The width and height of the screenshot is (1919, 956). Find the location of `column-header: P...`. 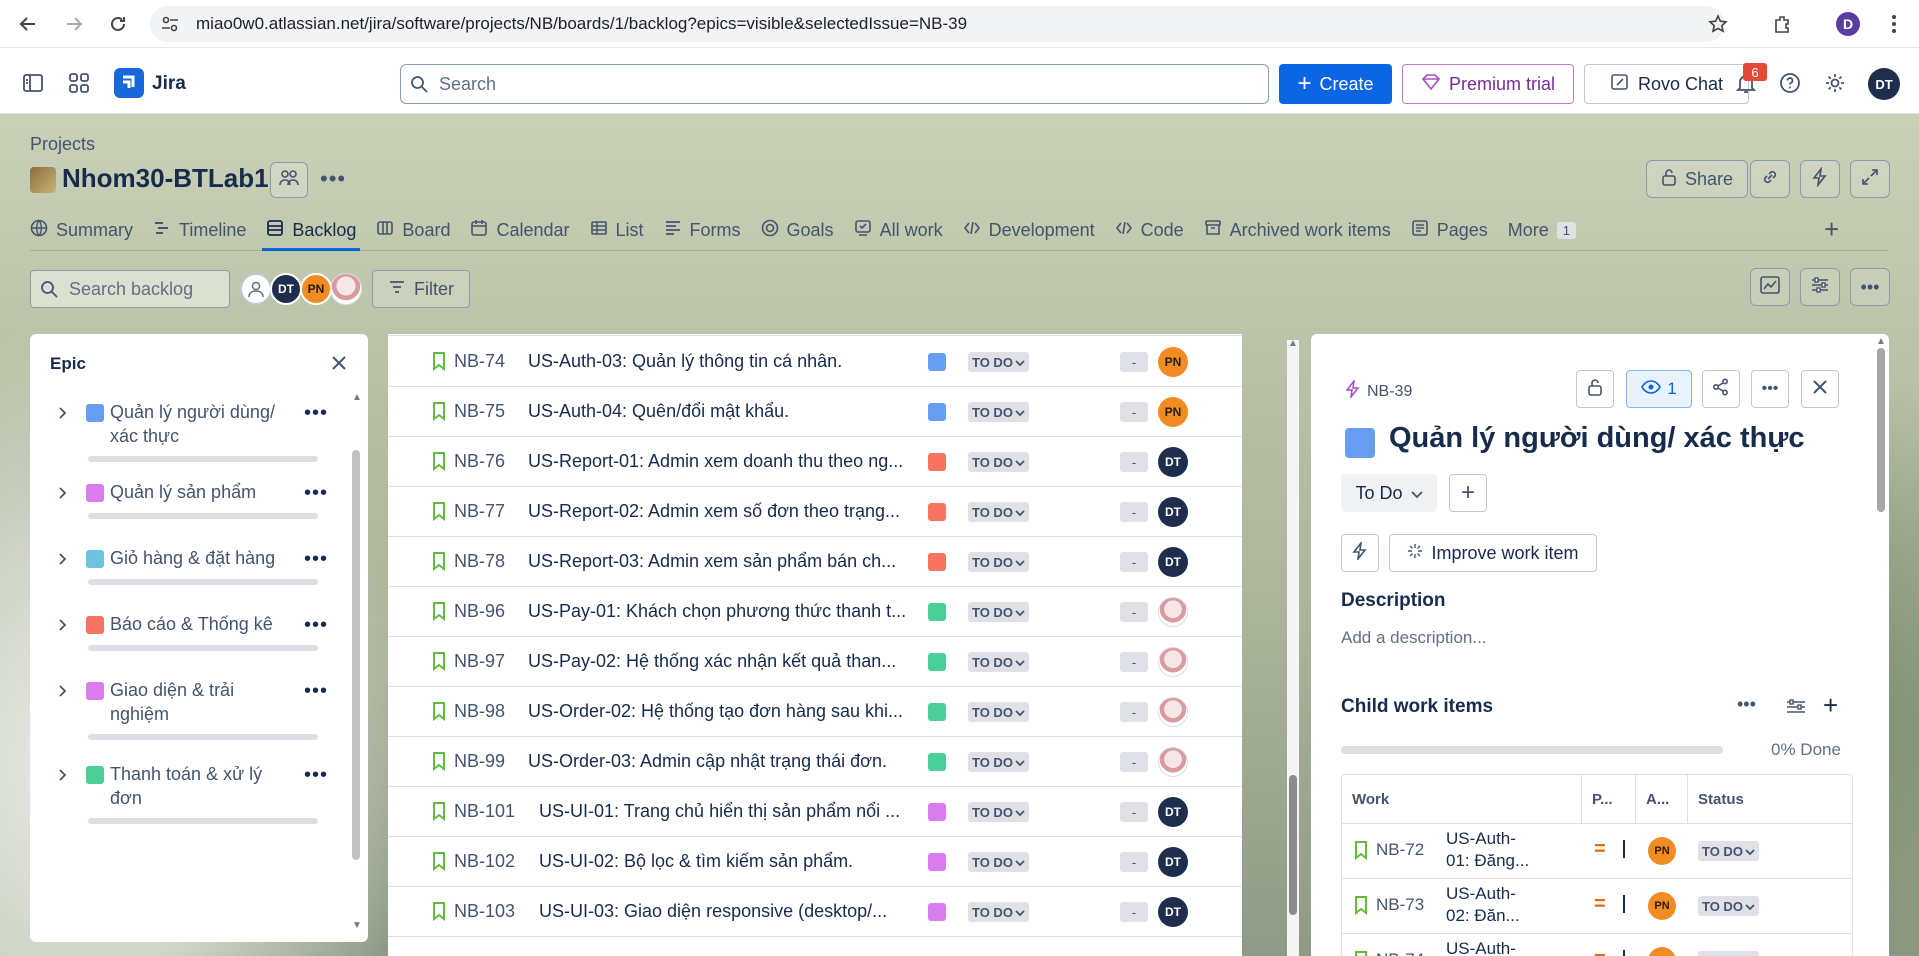

column-header: P... is located at coordinates (1609, 799).